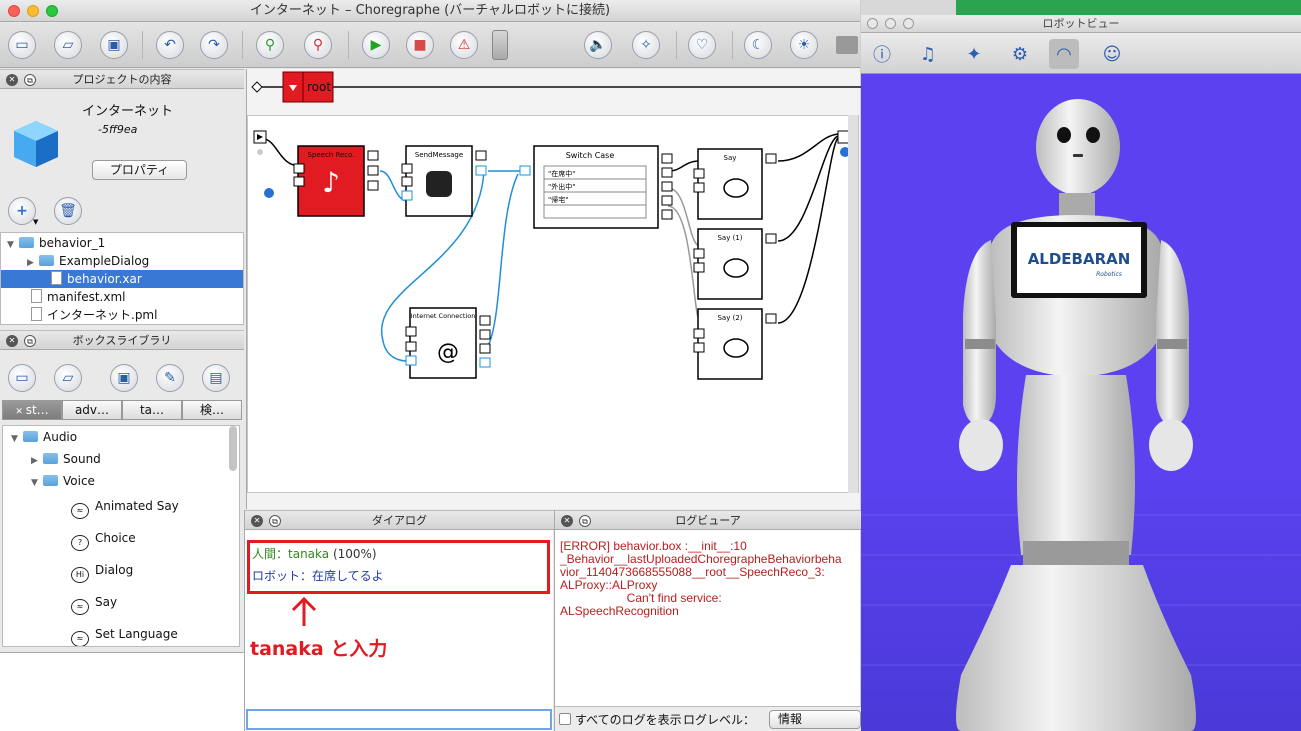 The height and width of the screenshot is (731, 1301). I want to click on box-send-message: SendMessage, so click(444, 181).